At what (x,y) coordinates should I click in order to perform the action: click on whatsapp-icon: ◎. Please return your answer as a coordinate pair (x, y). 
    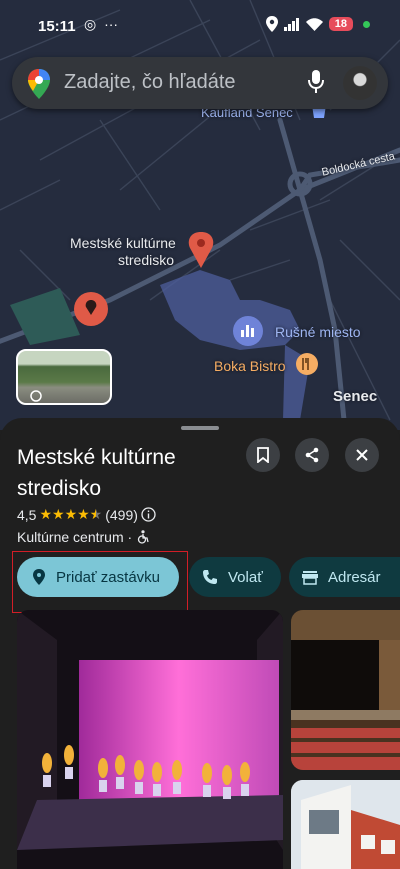
    Looking at the image, I should click on (90, 24).